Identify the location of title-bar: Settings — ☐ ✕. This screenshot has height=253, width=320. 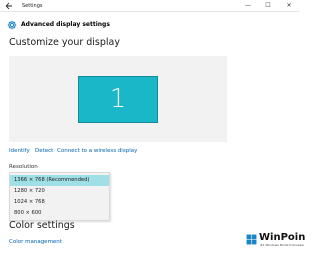
(150, 6).